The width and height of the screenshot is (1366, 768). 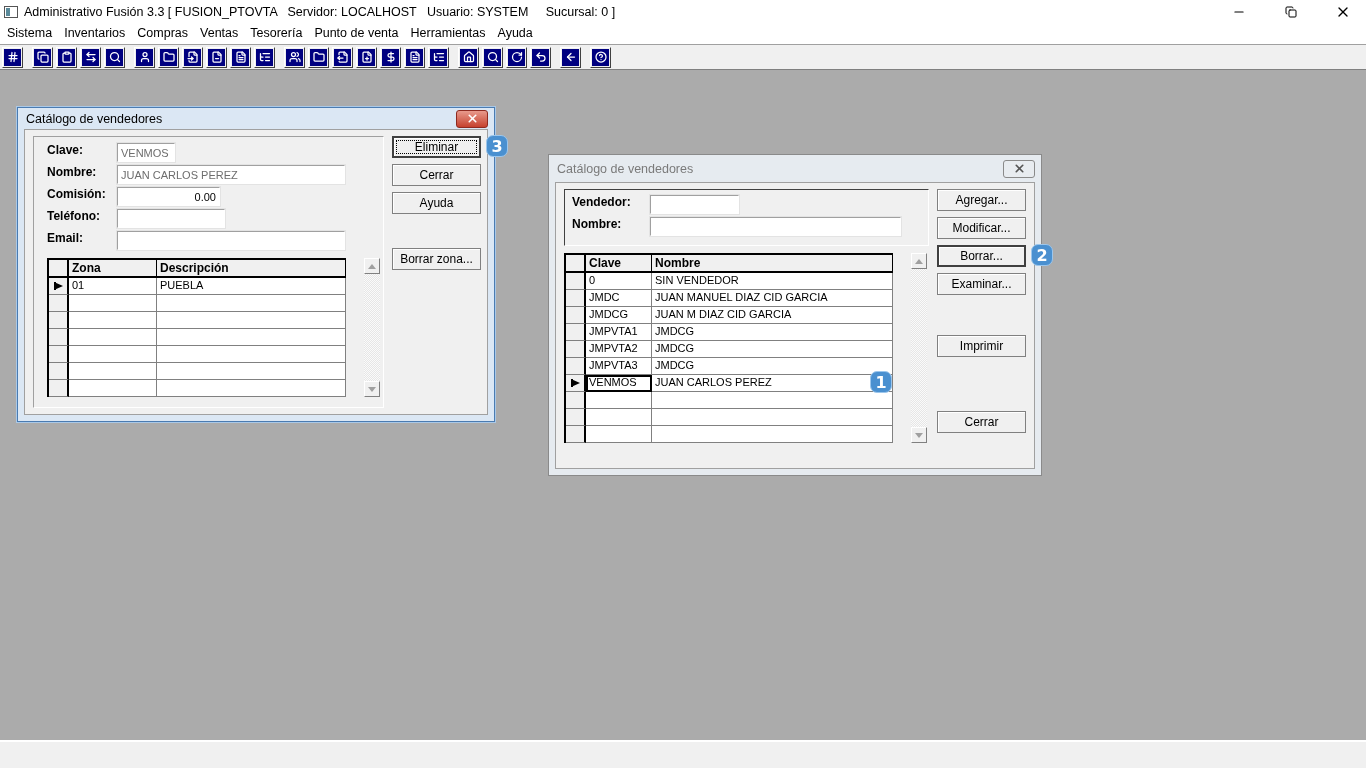 I want to click on dialog-button: Imprimir, so click(x=981, y=346).